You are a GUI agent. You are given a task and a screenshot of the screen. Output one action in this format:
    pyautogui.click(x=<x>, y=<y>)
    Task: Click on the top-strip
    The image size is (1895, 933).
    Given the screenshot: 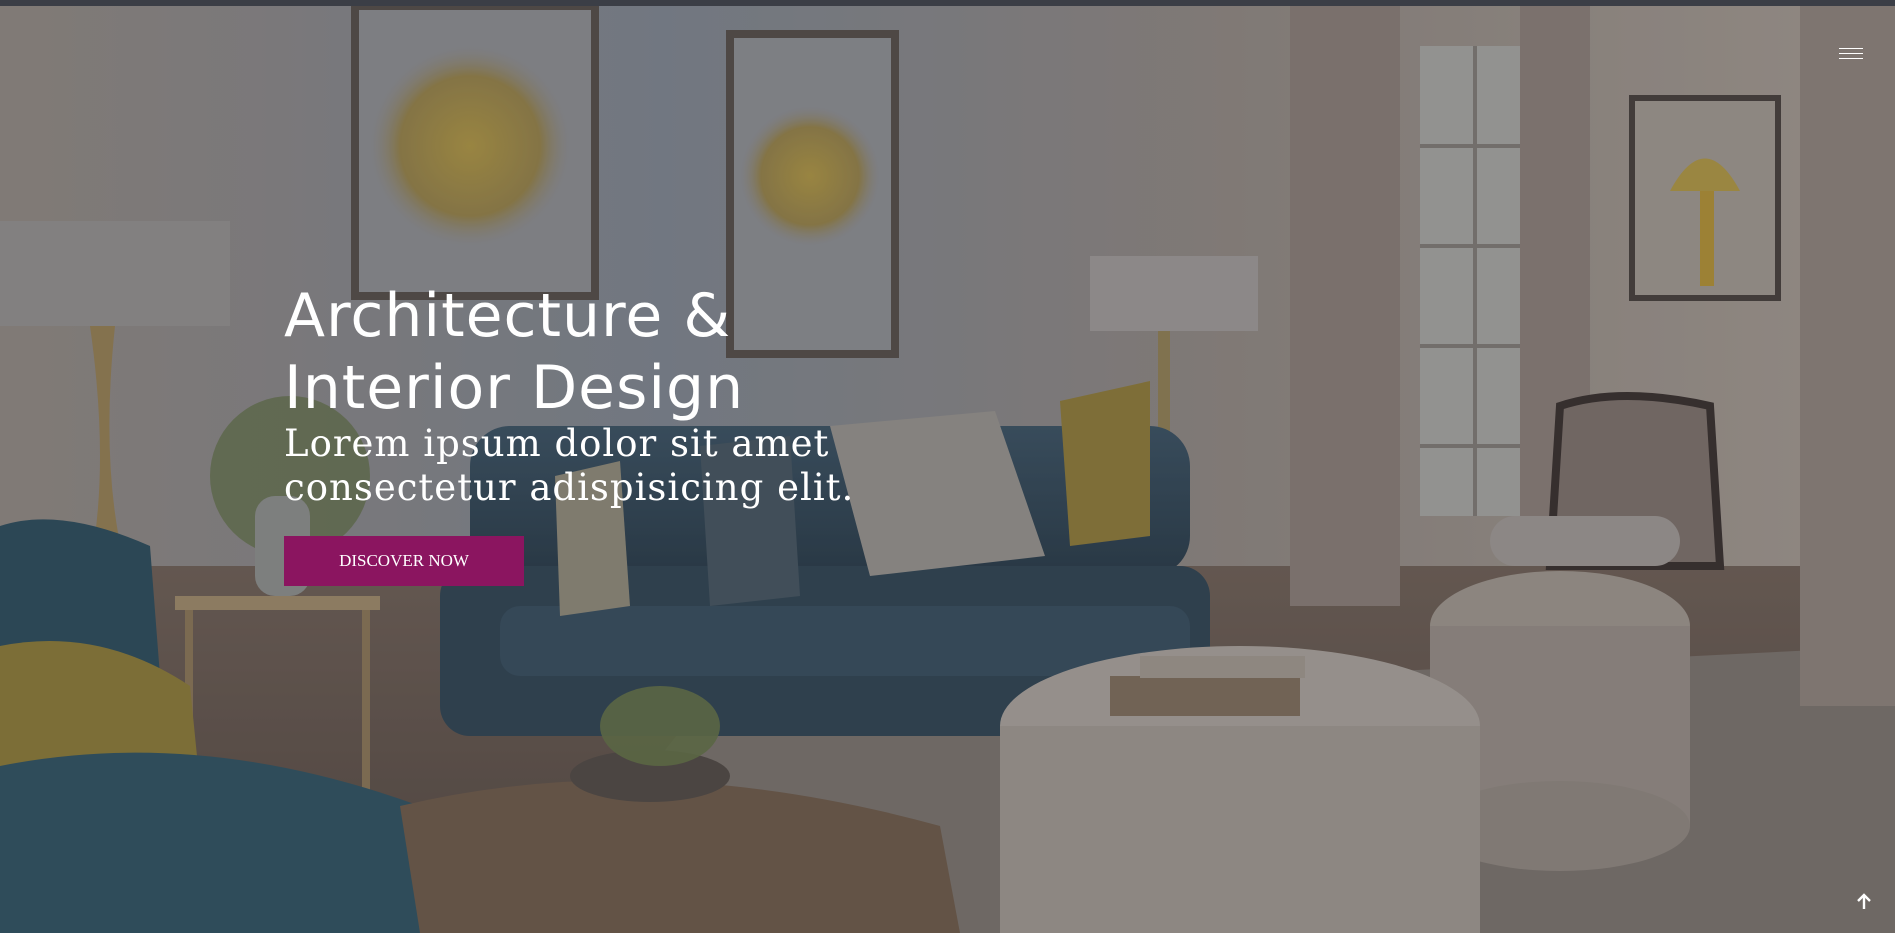 What is the action you would take?
    pyautogui.click(x=947, y=3)
    